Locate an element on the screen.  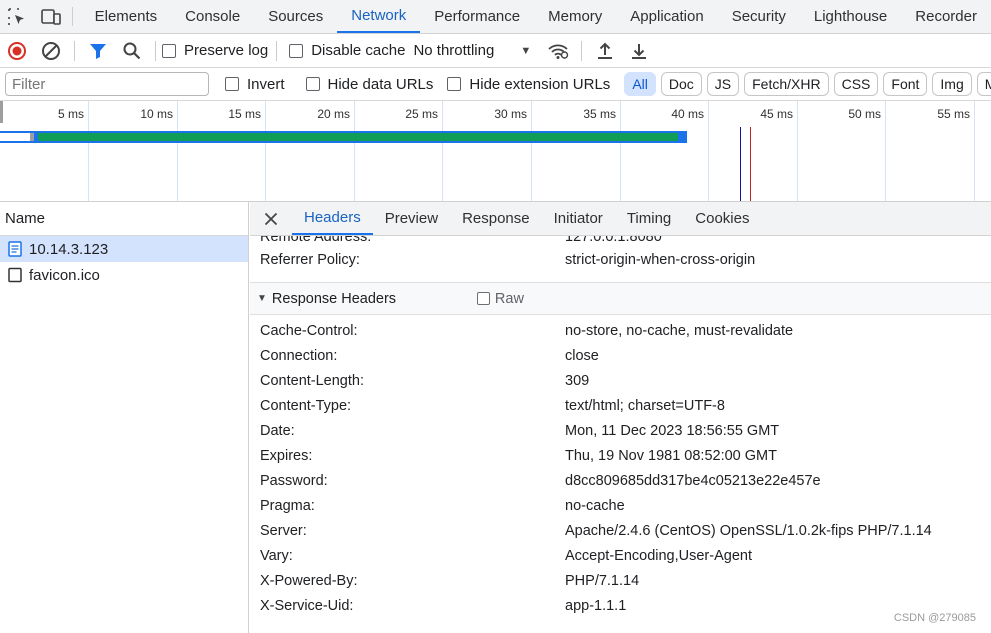
timeline-start-marker is located at coordinates (1, 112).